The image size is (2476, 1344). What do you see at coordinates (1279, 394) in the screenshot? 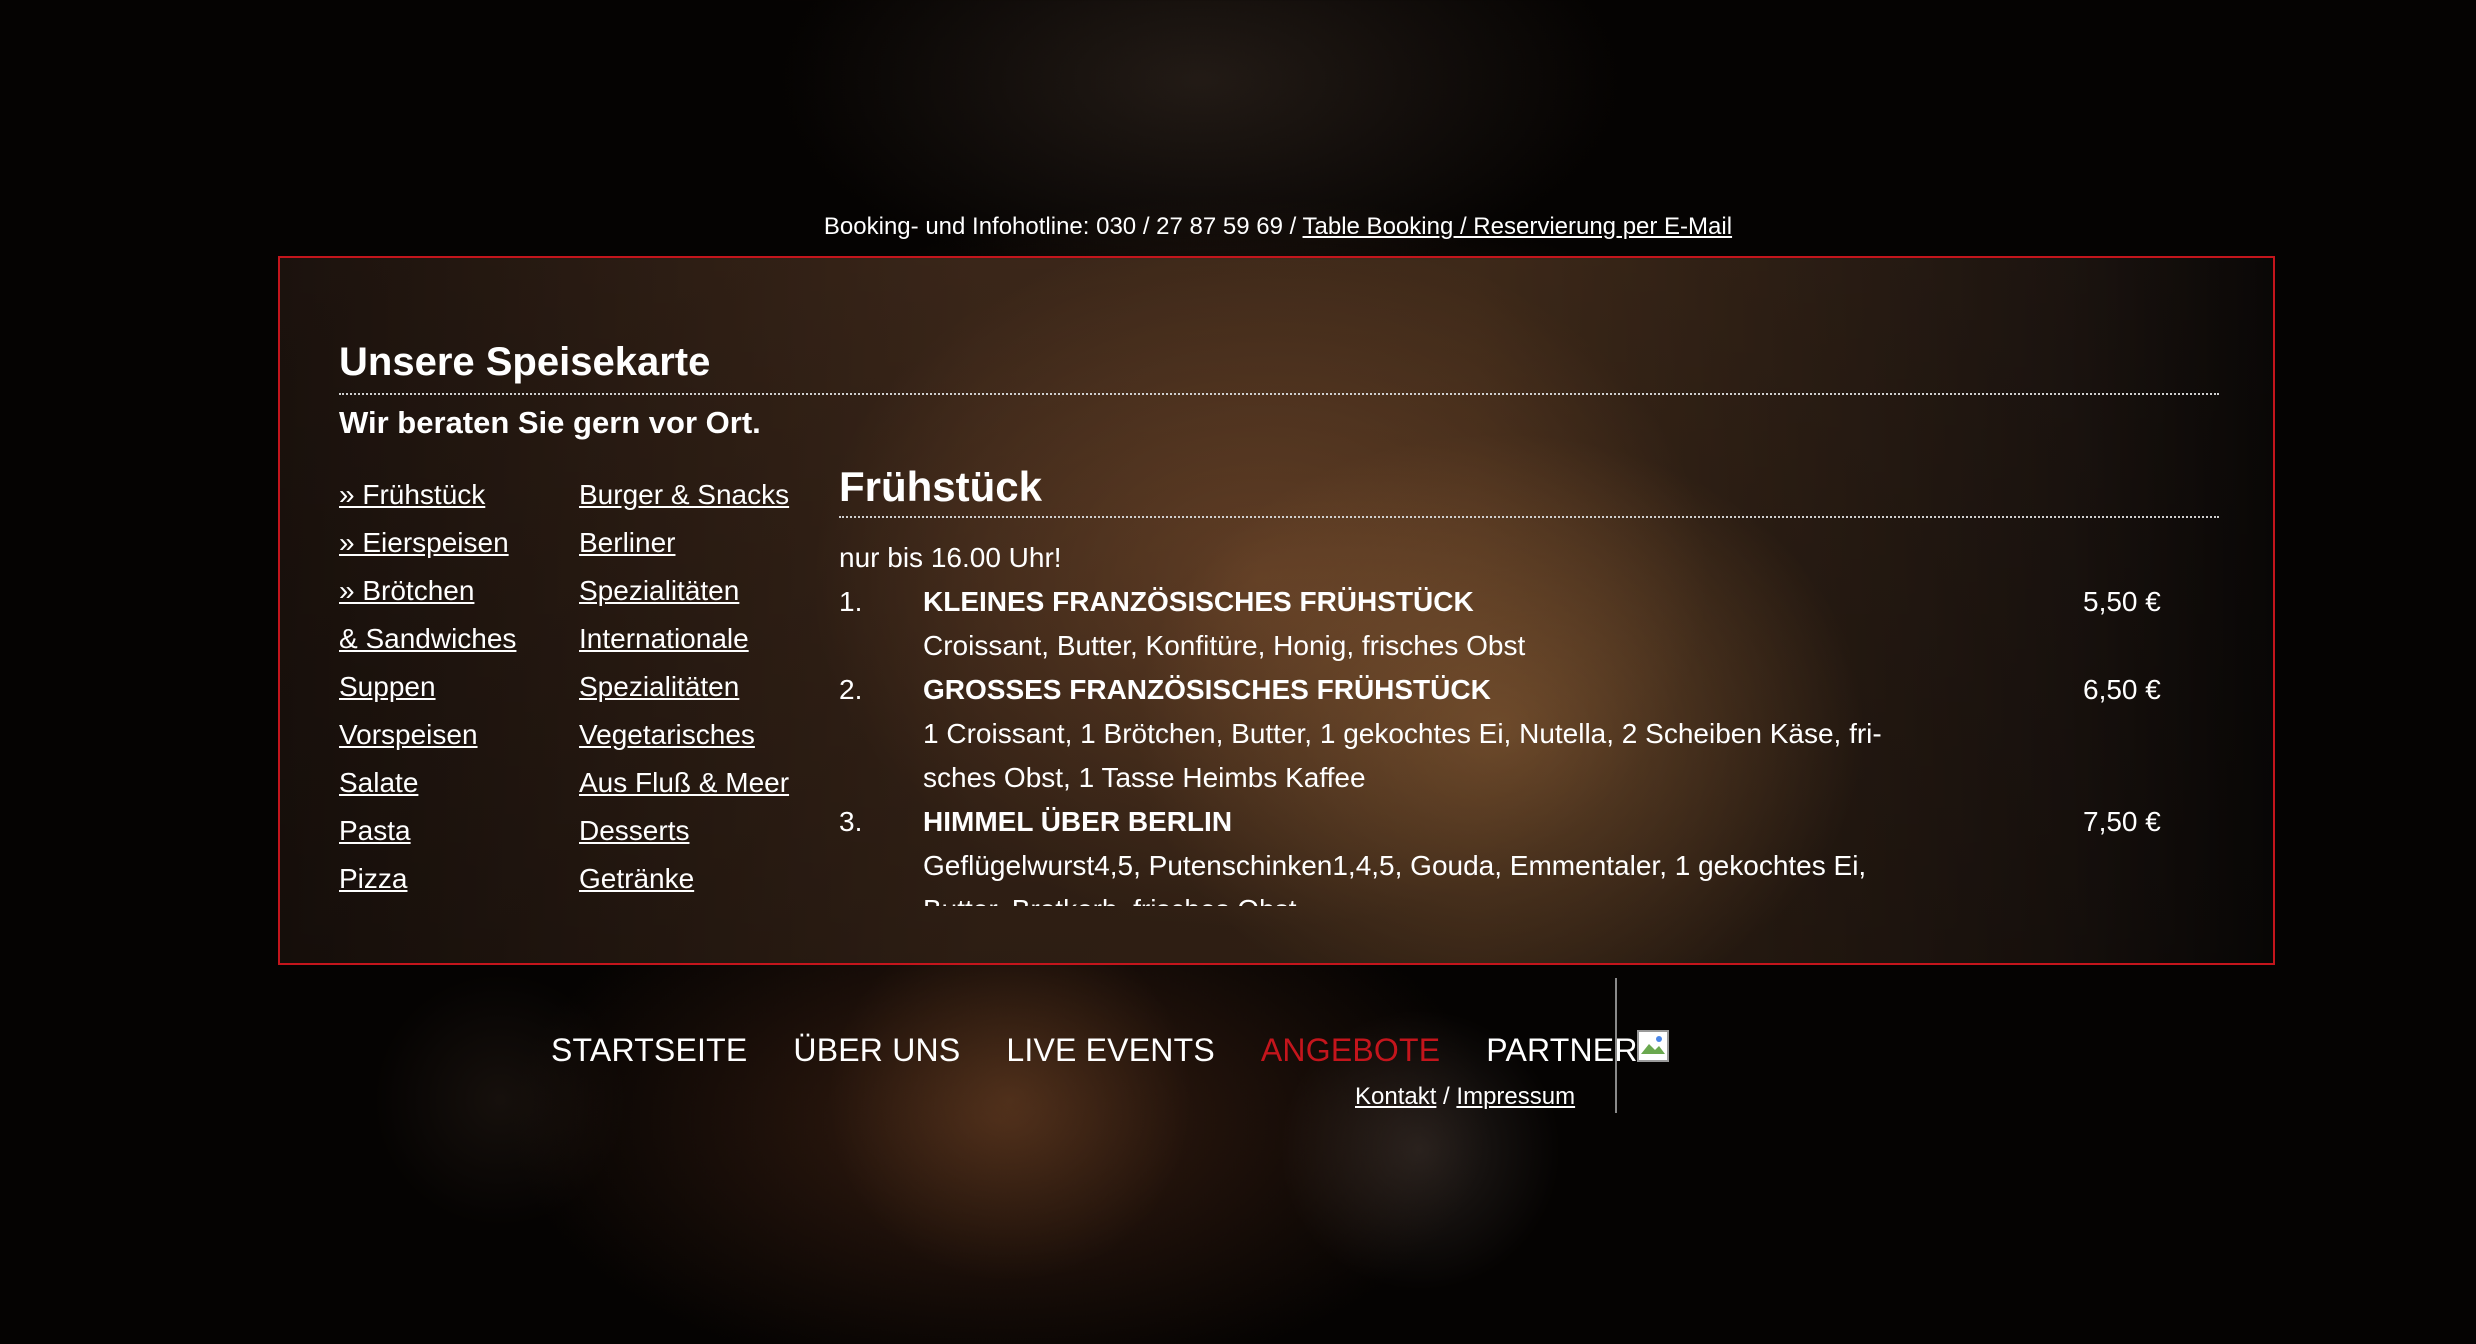
I see `title-divider` at bounding box center [1279, 394].